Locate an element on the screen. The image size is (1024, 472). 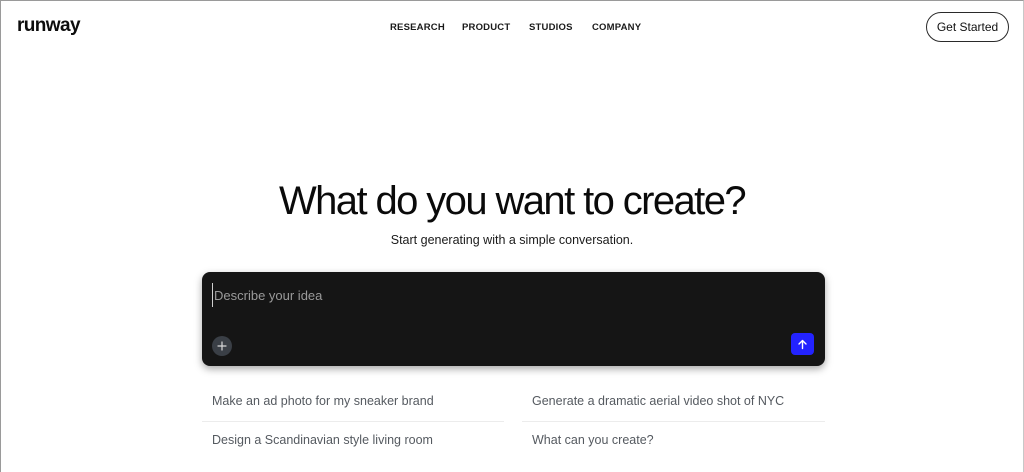
send-button is located at coordinates (802, 344).